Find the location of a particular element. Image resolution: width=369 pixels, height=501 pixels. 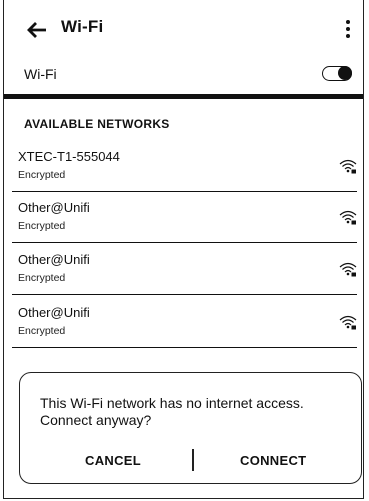

toggle-knob is located at coordinates (345, 73).